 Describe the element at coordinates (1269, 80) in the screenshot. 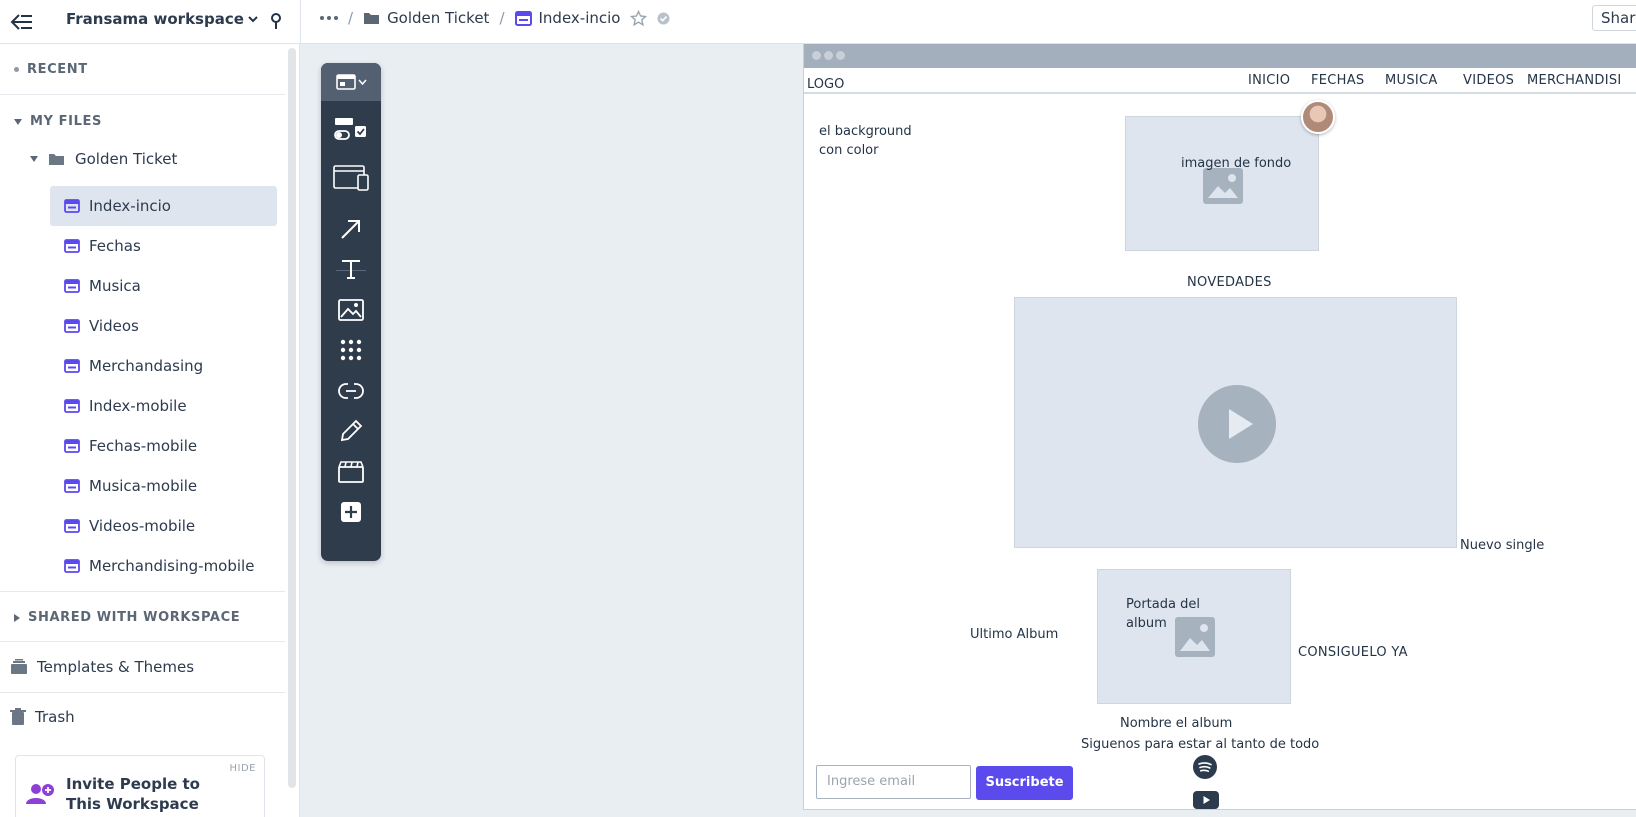

I see `wireframe-nav-link: INICIO` at that location.